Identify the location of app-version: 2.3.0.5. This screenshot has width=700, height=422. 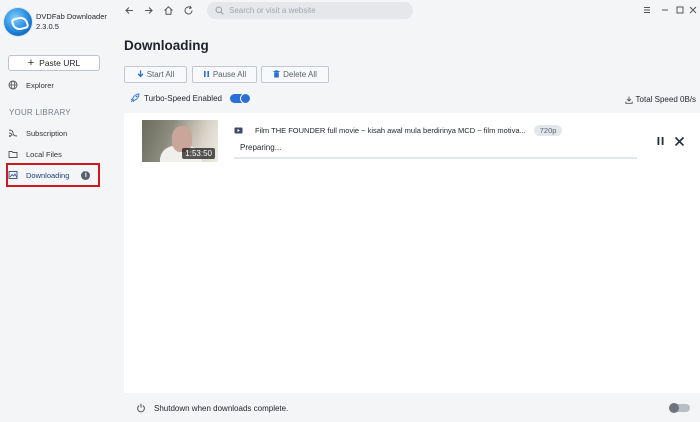
(47, 26).